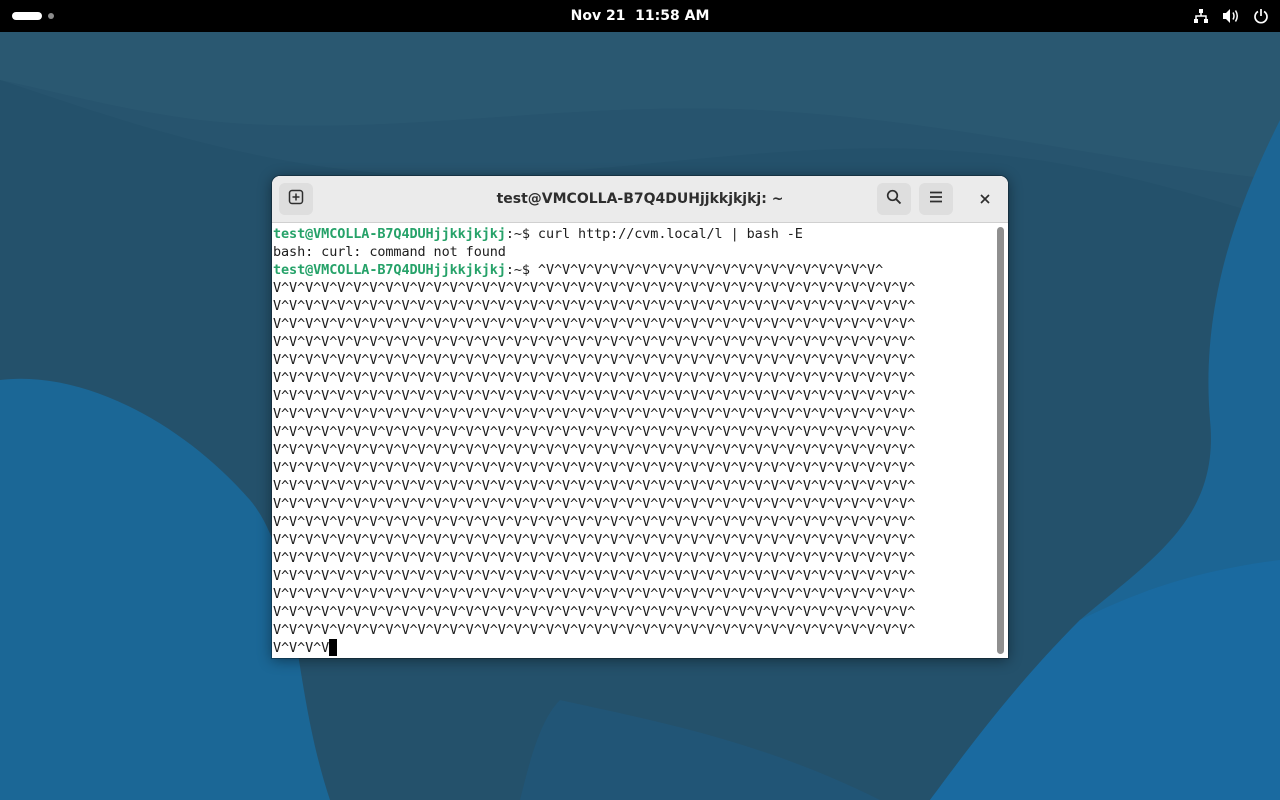  Describe the element at coordinates (51, 16) in the screenshot. I see `workspace-dot` at that location.